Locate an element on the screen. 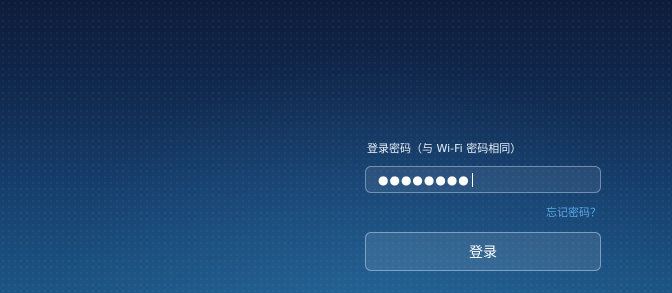 This screenshot has width=672, height=293. password-value: ●●●●●●●● is located at coordinates (424, 179).